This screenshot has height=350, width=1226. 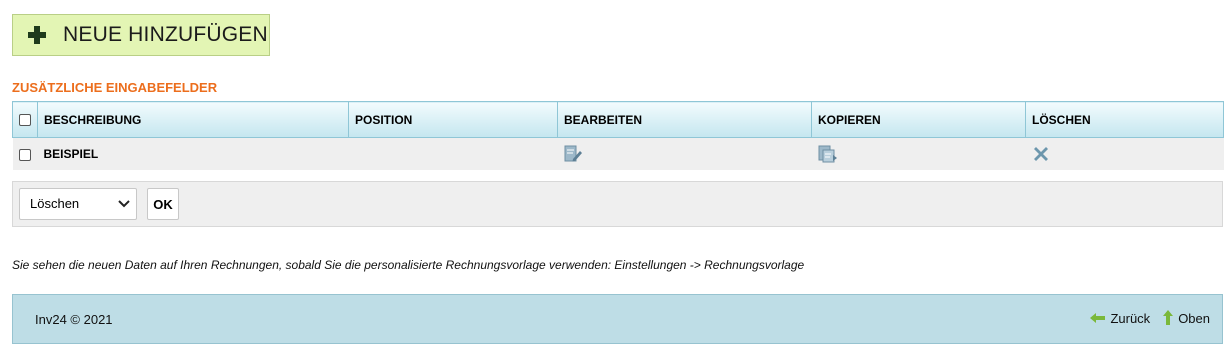 What do you see at coordinates (617, 319) in the screenshot?
I see `footer: Inv24 © 2021 Zurück Oben` at bounding box center [617, 319].